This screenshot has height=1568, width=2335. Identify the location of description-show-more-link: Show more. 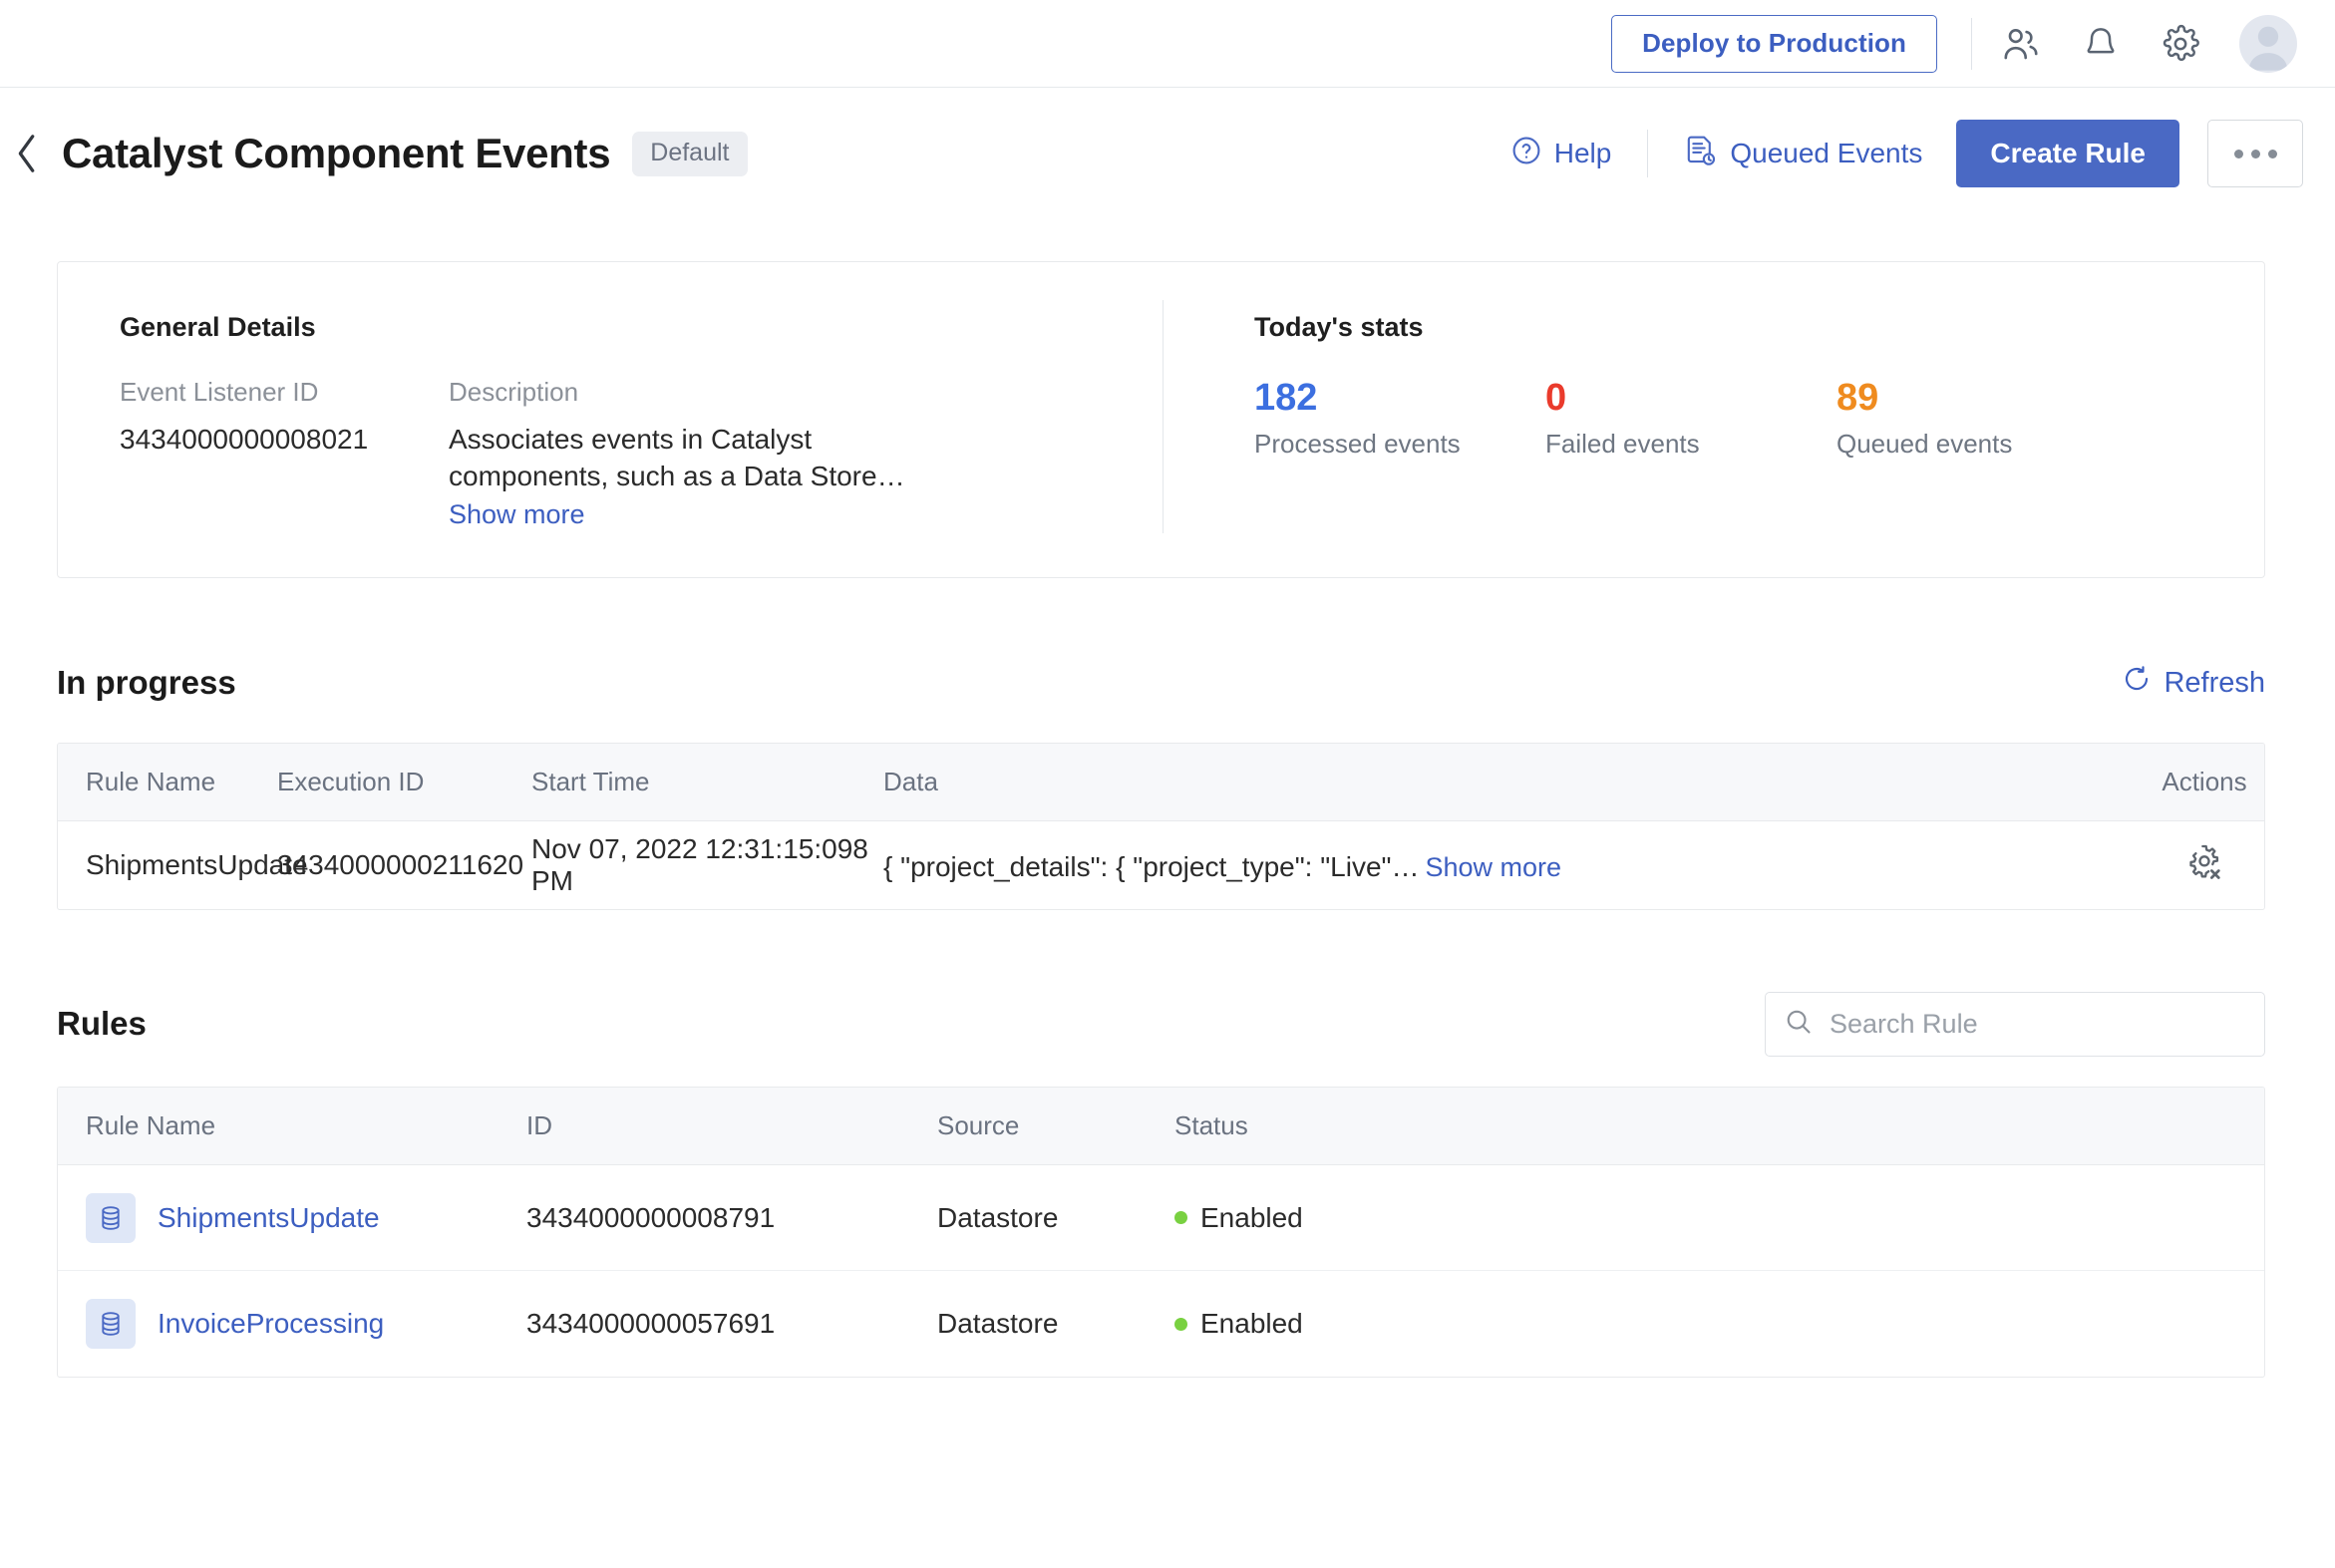
(517, 514).